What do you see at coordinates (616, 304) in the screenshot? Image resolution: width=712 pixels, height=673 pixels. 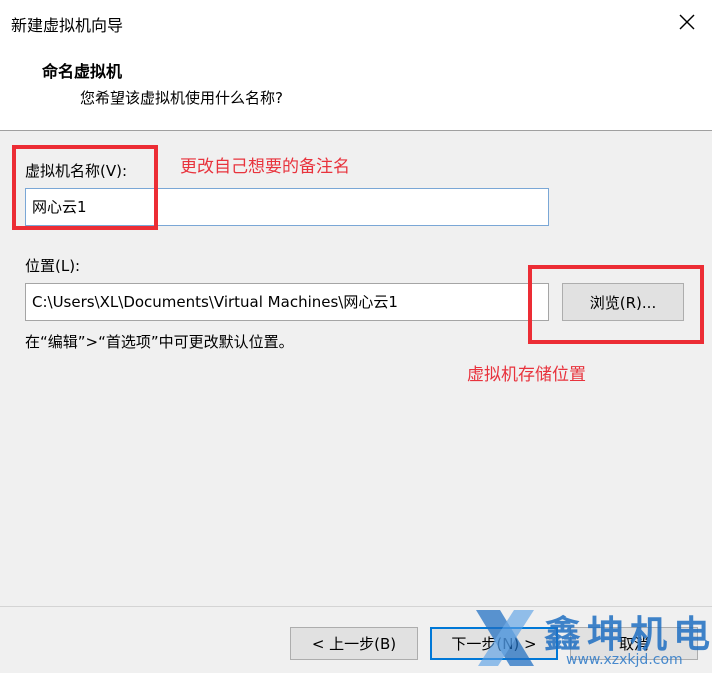 I see `annotation-box-location` at bounding box center [616, 304].